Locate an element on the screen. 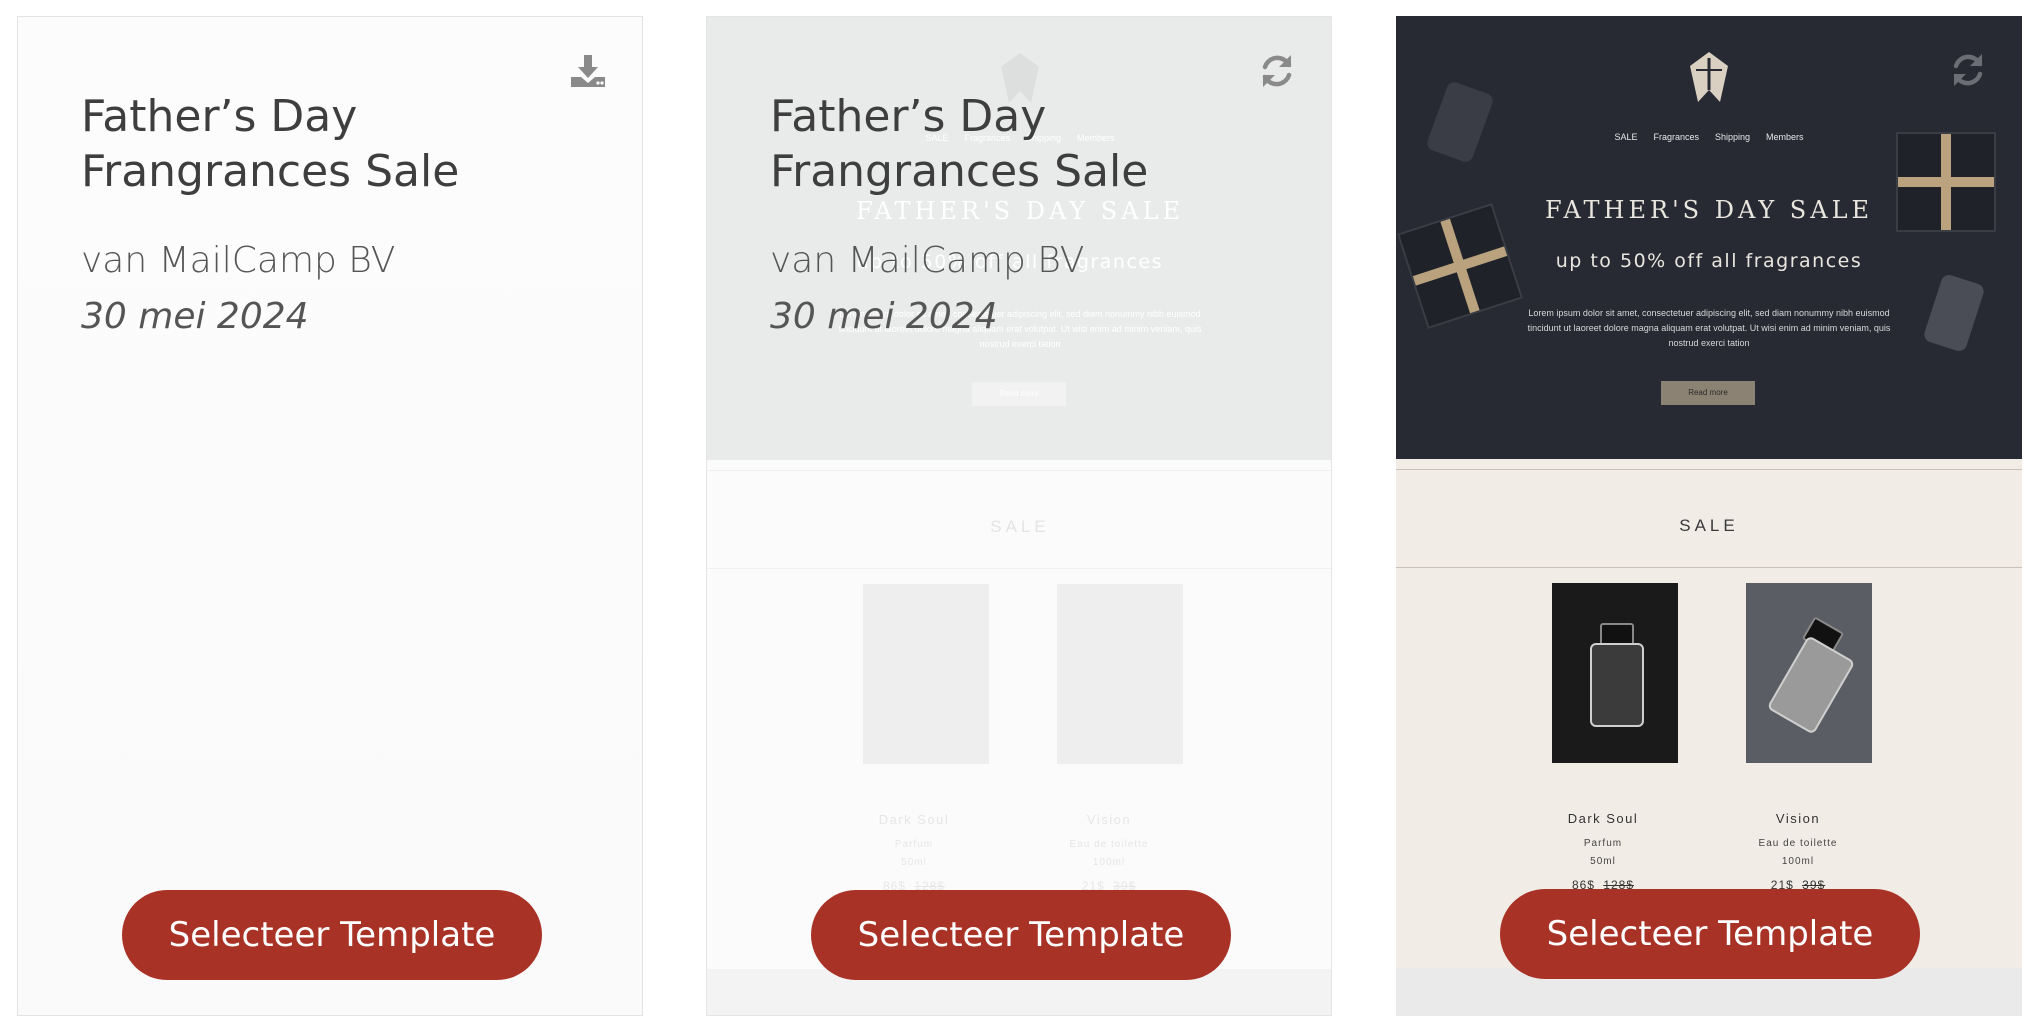 This screenshot has height=1035, width=2042. preview-nav-item: Fragrances is located at coordinates (1676, 137).